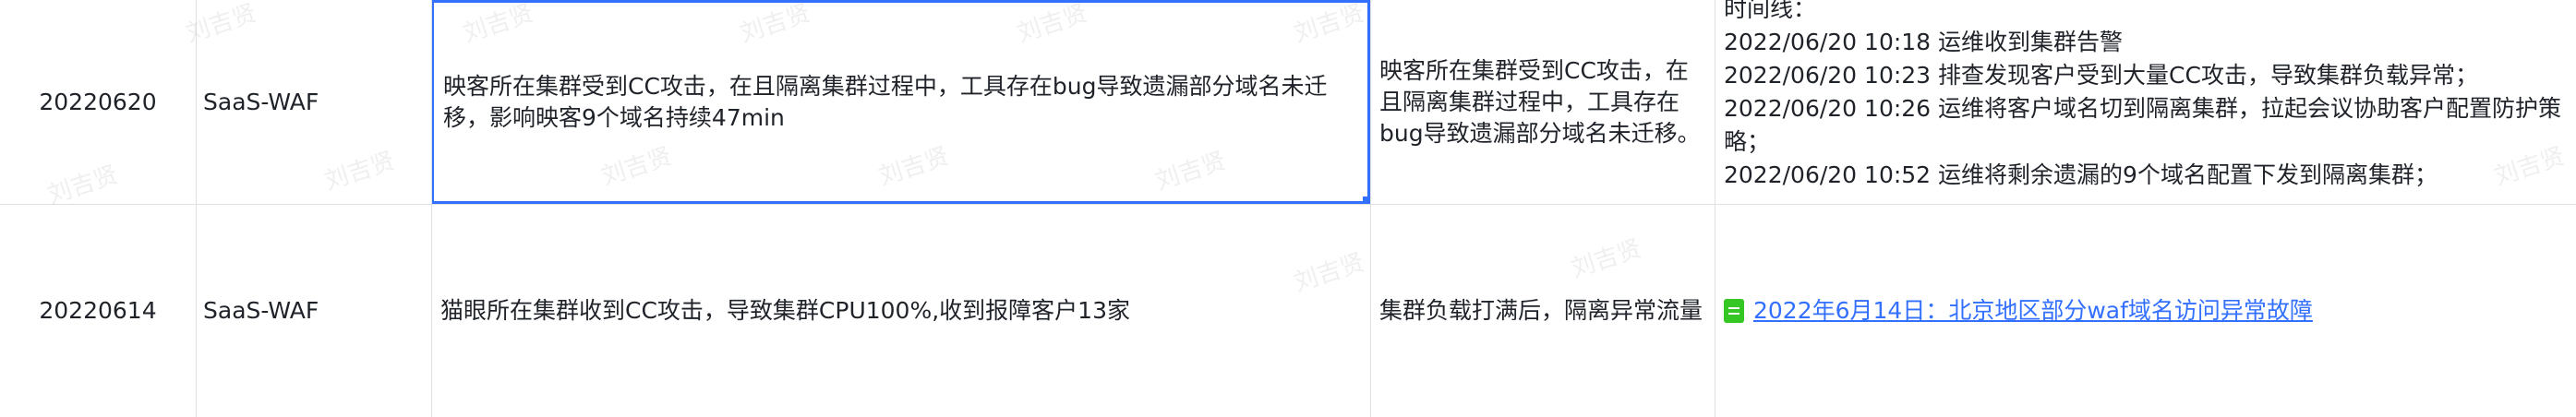 Image resolution: width=2576 pixels, height=417 pixels. What do you see at coordinates (2033, 311) in the screenshot?
I see `doc-link-text: 2022年6月14日：北京地区部分waf域名访问异常故障` at bounding box center [2033, 311].